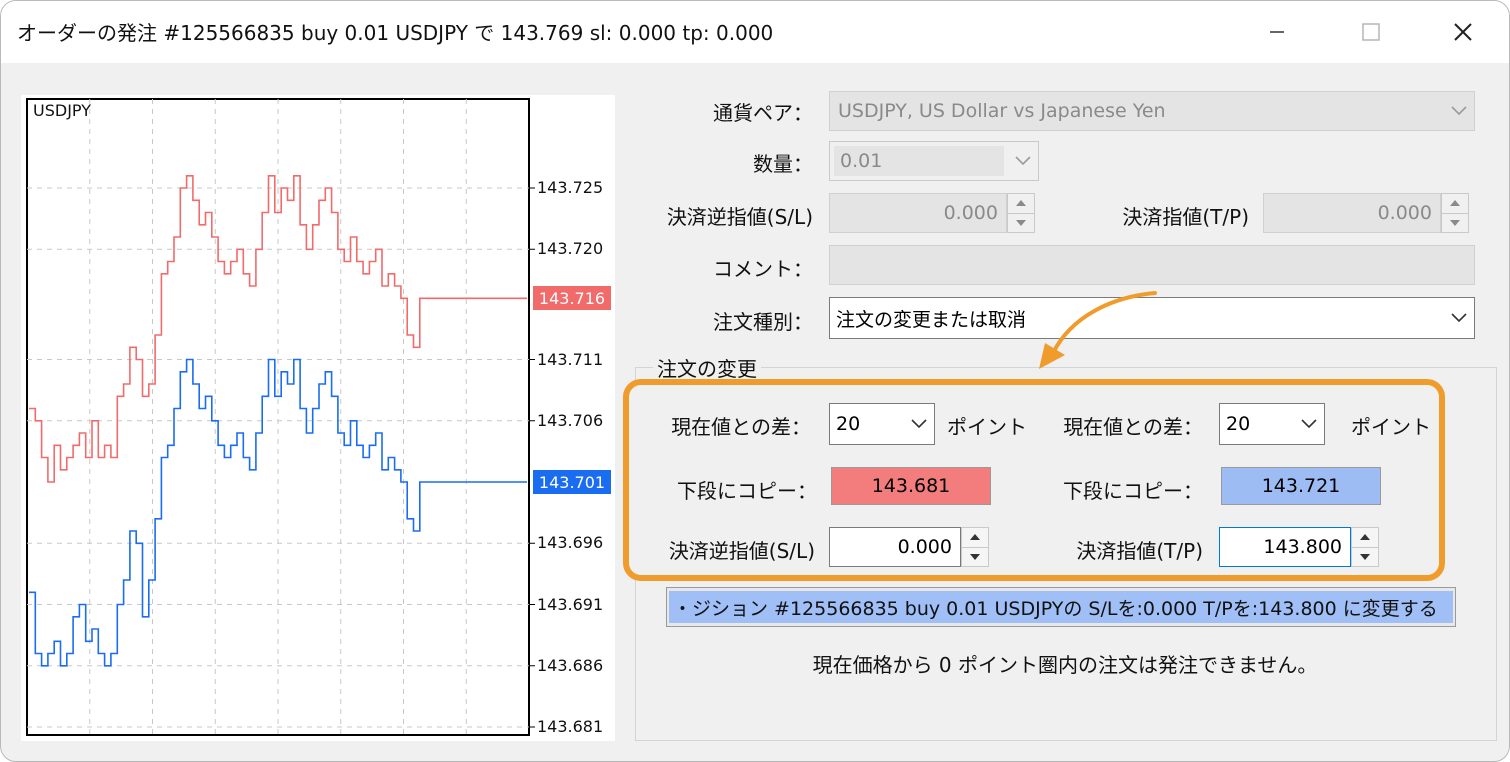  Describe the element at coordinates (783, 164) in the screenshot. I see `volume-label: 数量：` at that location.